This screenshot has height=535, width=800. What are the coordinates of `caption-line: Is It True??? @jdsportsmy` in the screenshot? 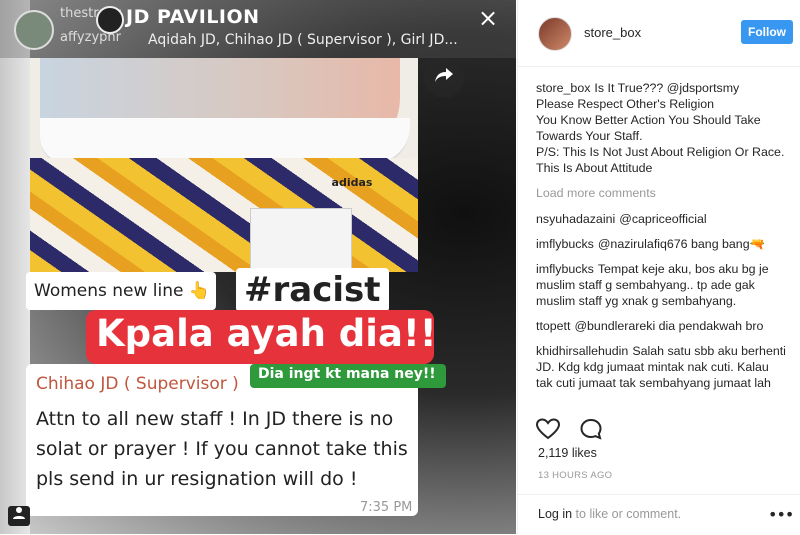 It's located at (667, 88).